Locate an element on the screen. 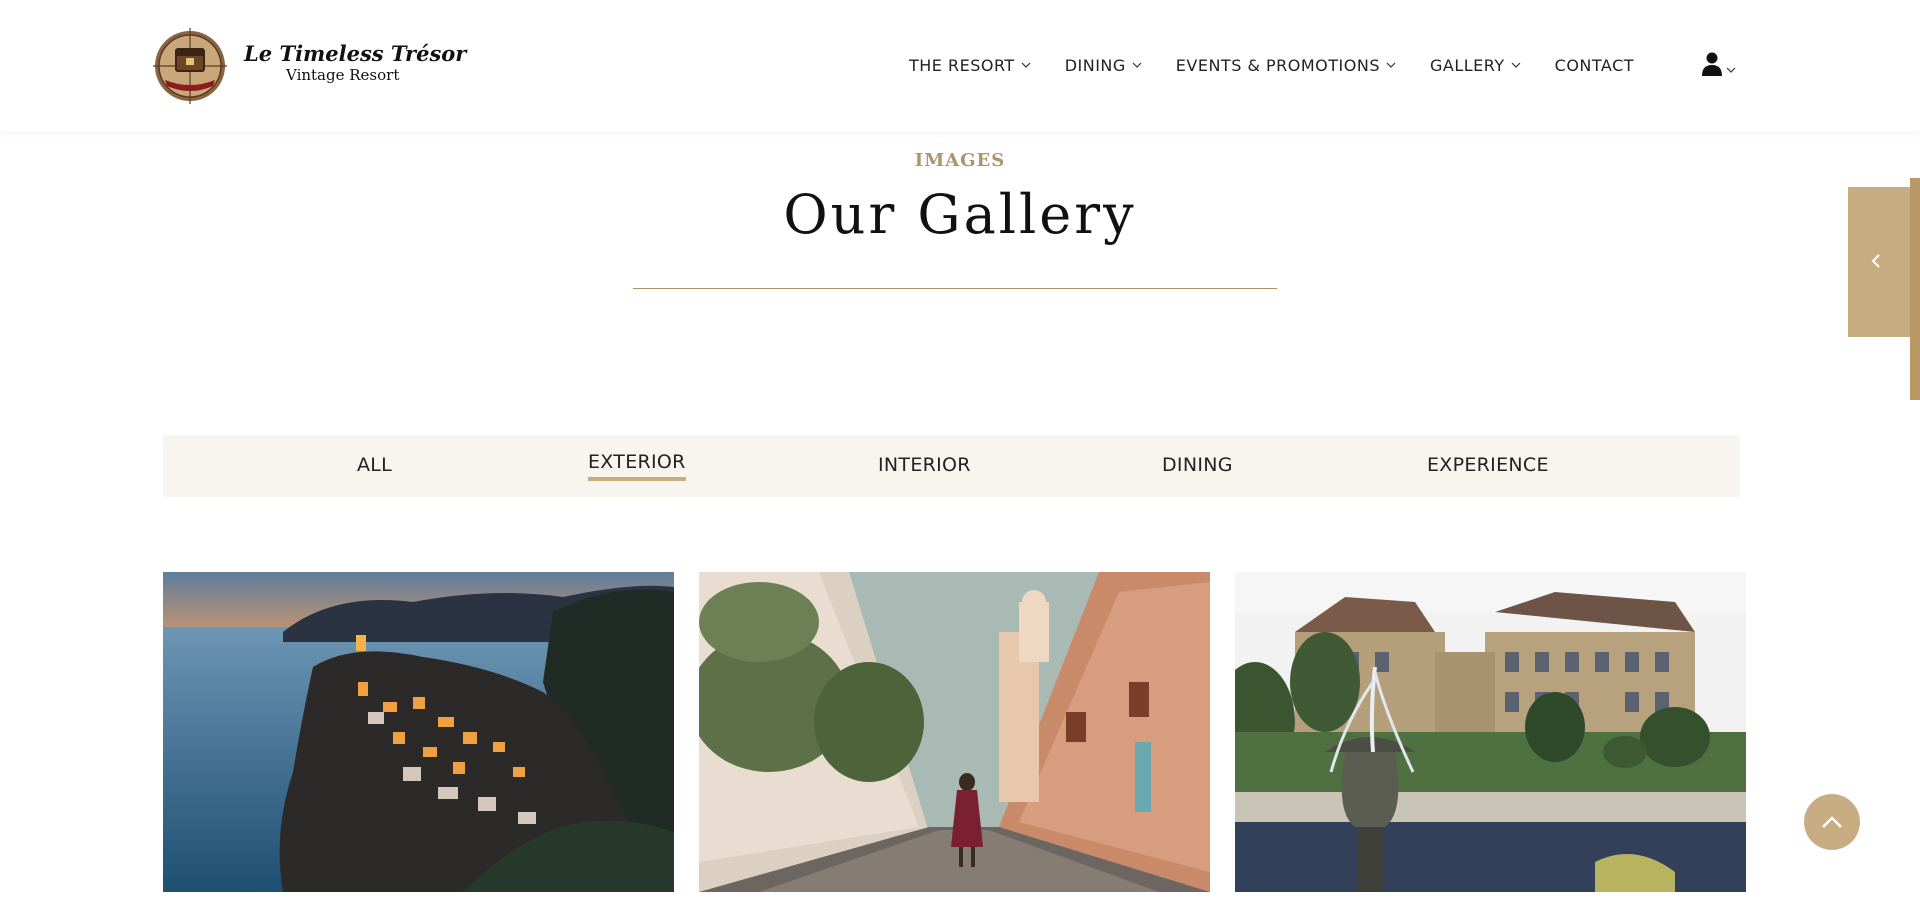 The height and width of the screenshot is (900, 1920). nav-item-gallery: GALLERY is located at coordinates (1475, 65).